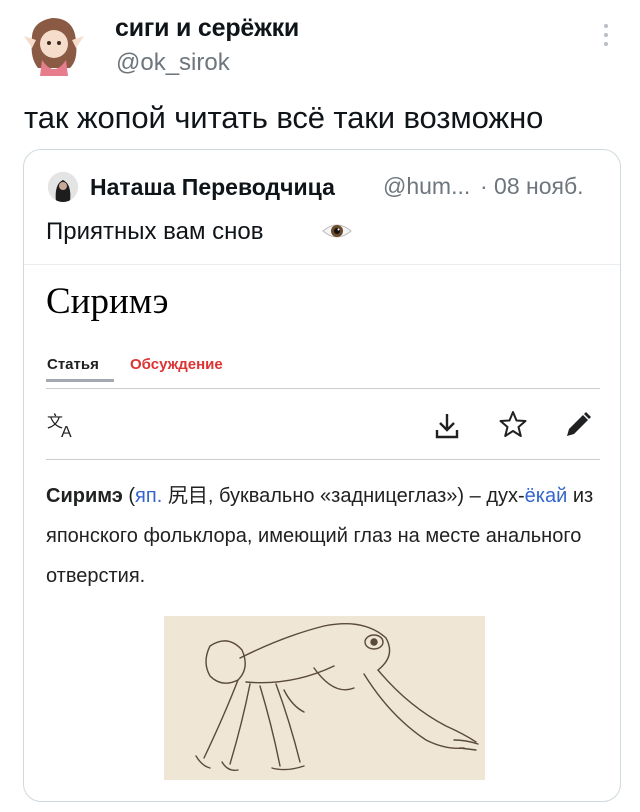  I want to click on article-paren-open: (, so click(129, 496).